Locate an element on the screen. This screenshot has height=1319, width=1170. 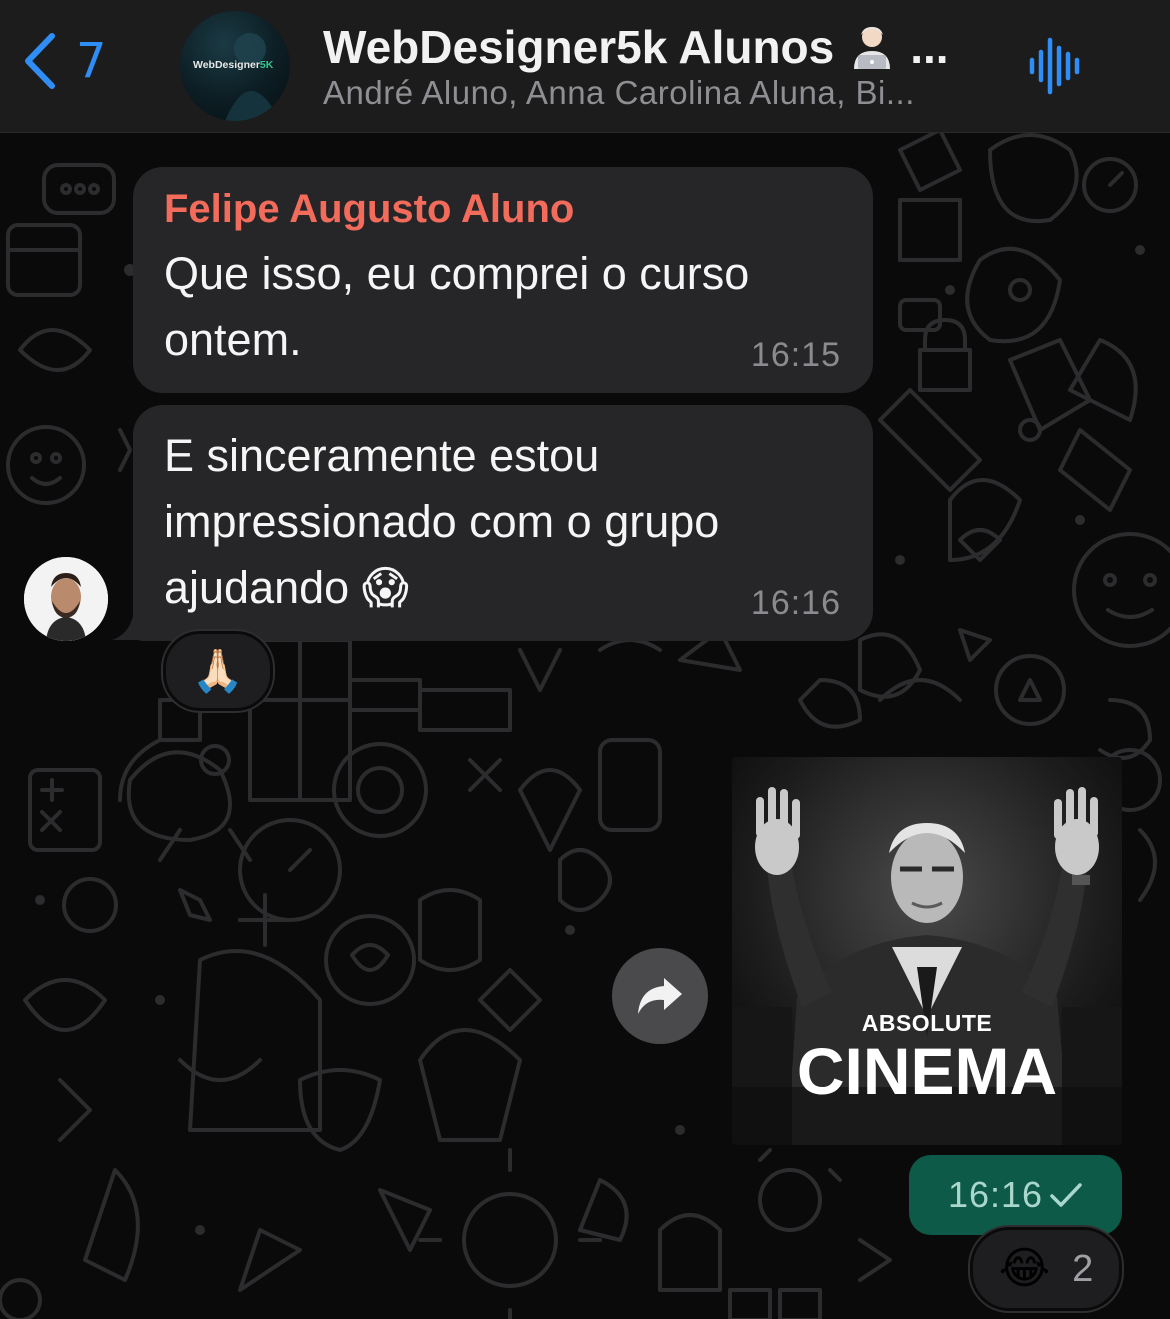
group-avatar: WebDesigner5K is located at coordinates (235, 66).